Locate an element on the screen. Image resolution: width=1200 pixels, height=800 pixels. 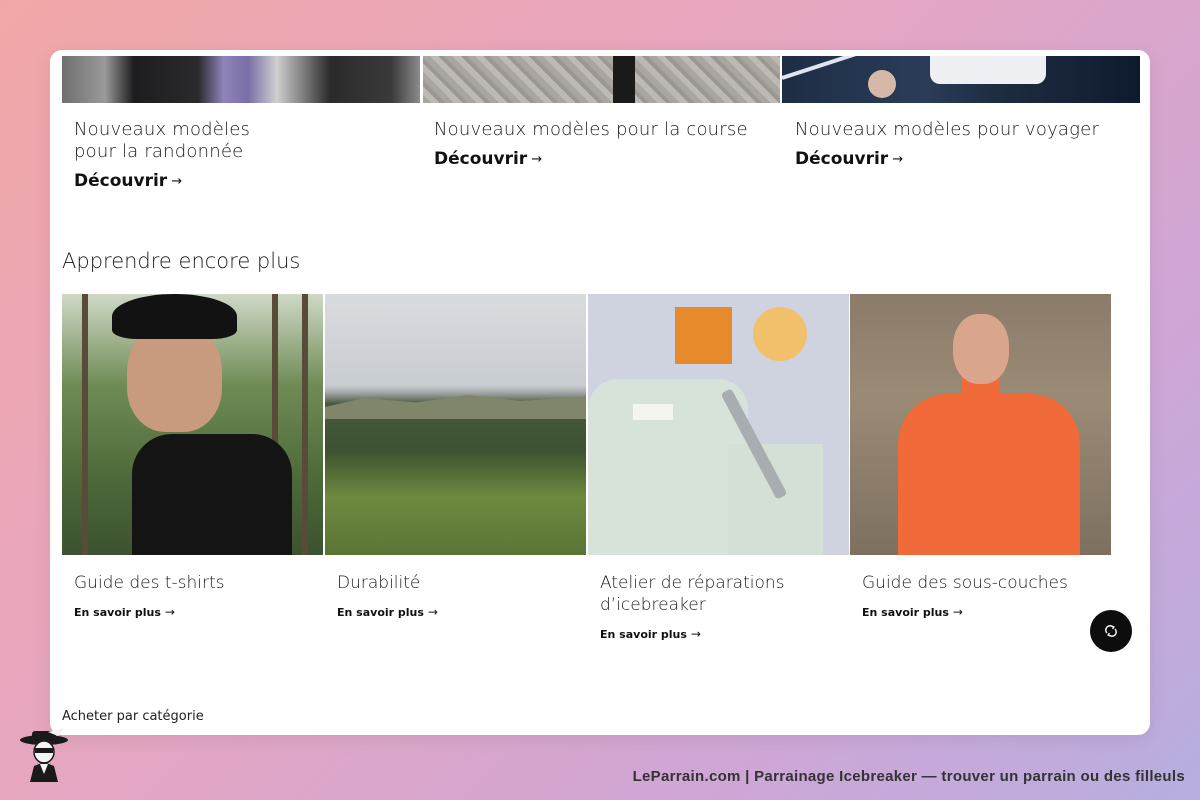
baselayer-guide-image is located at coordinates (980, 424).